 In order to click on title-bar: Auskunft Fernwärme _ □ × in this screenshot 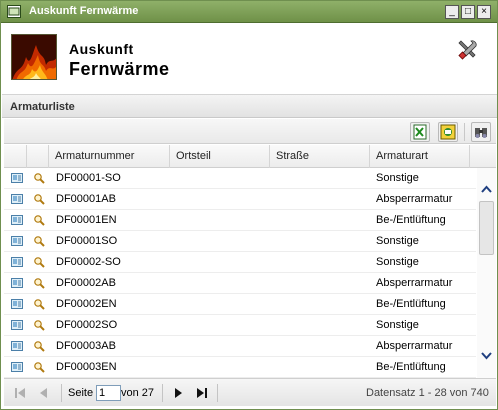, I will do `click(249, 12)`.